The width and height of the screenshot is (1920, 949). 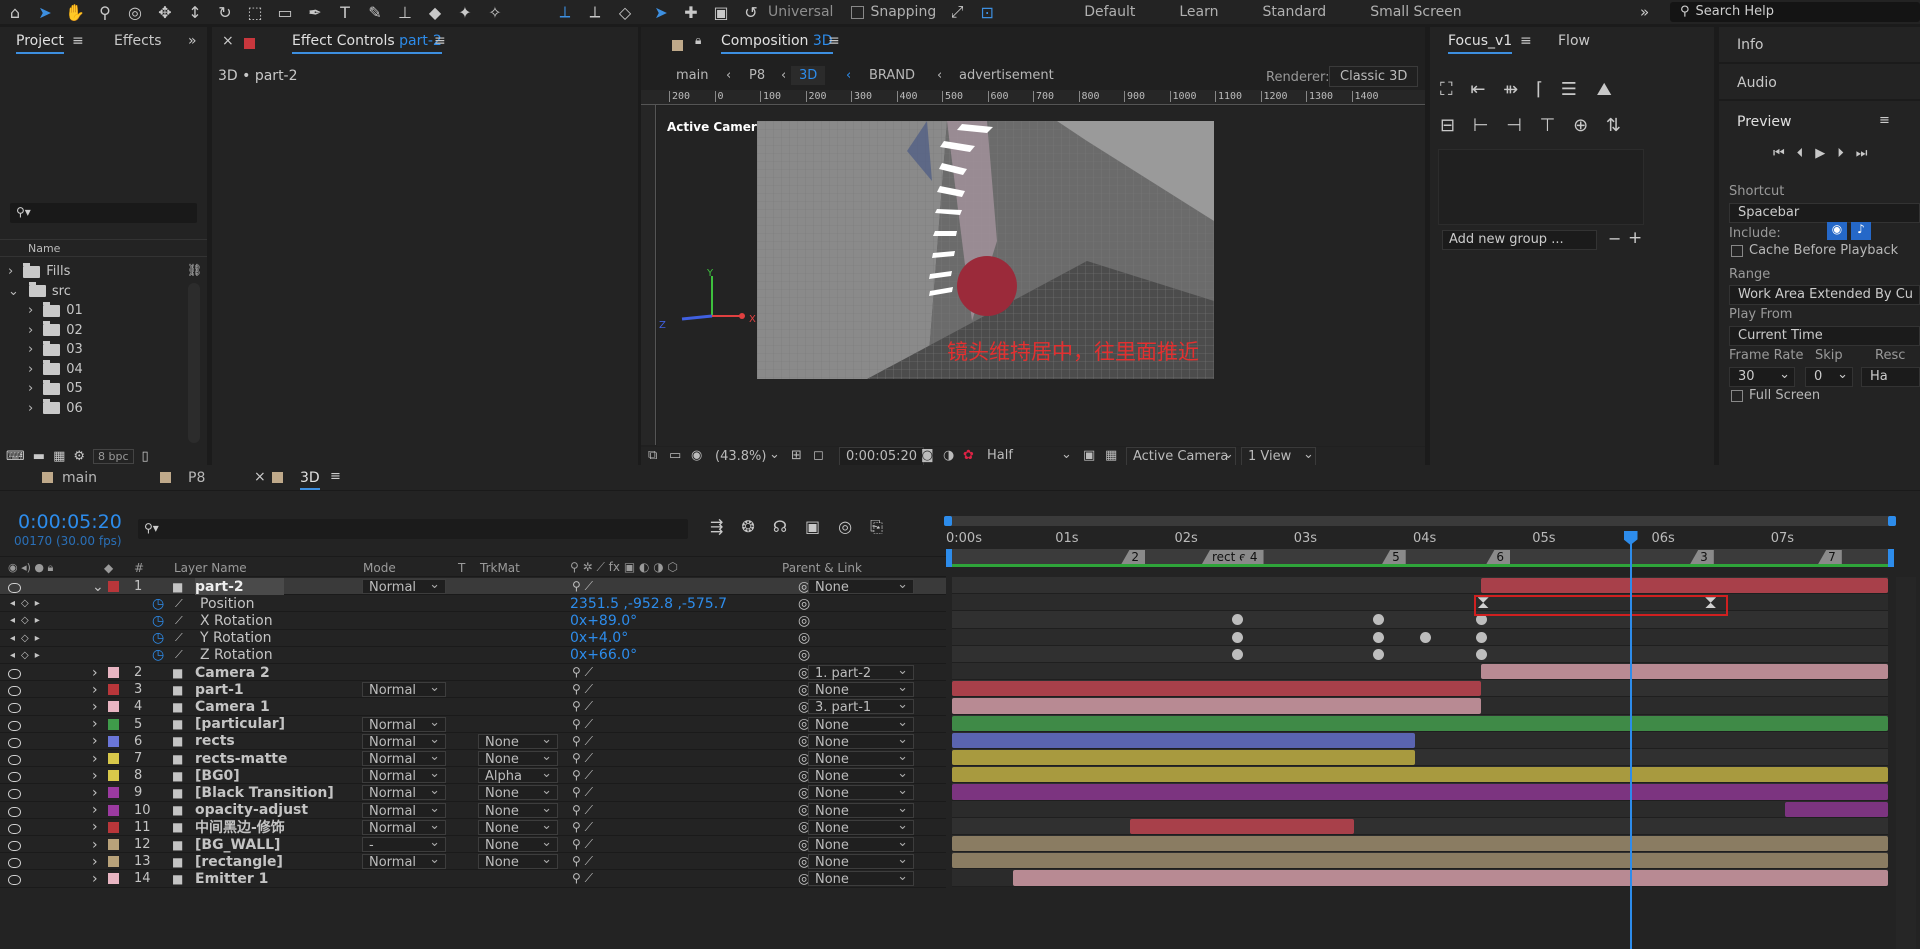 What do you see at coordinates (473, 655) in the screenshot?
I see `property-row: ◂◇▸ ◷ ⟋ Z Rotation 0x+66.0° ◎` at bounding box center [473, 655].